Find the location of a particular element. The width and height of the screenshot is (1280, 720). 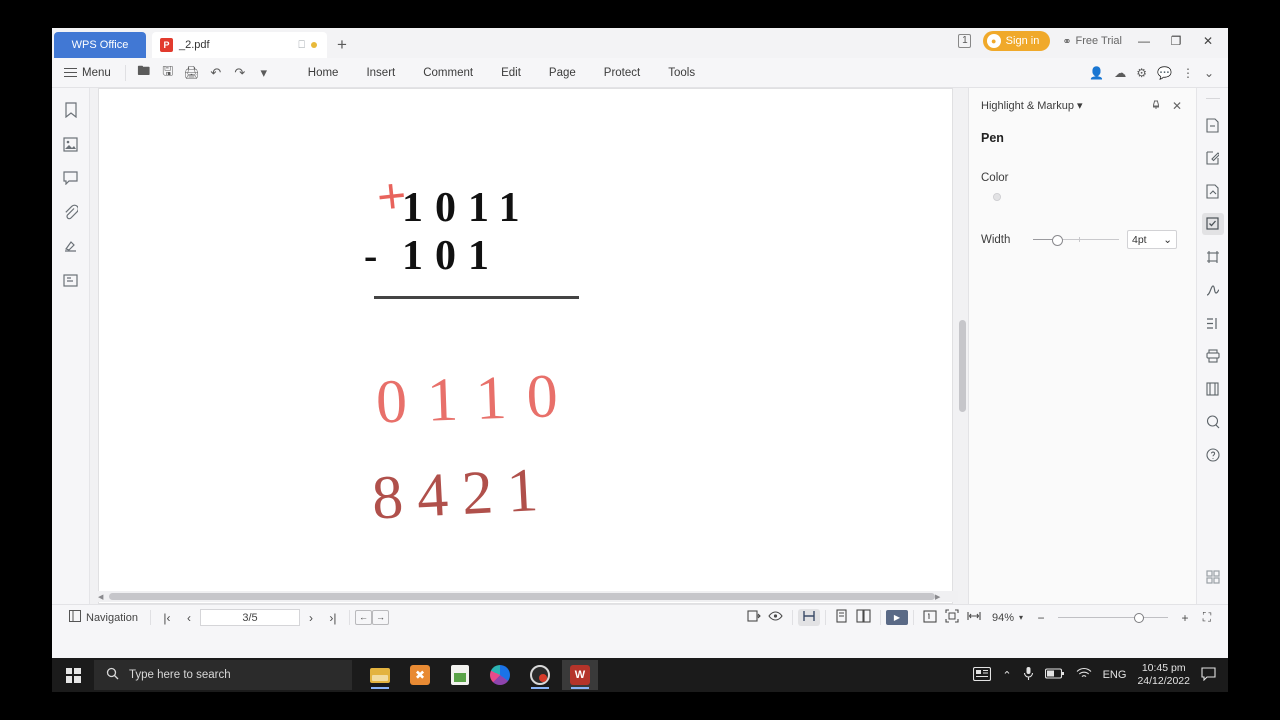

edit-text-icon is located at coordinates (1213, 158).